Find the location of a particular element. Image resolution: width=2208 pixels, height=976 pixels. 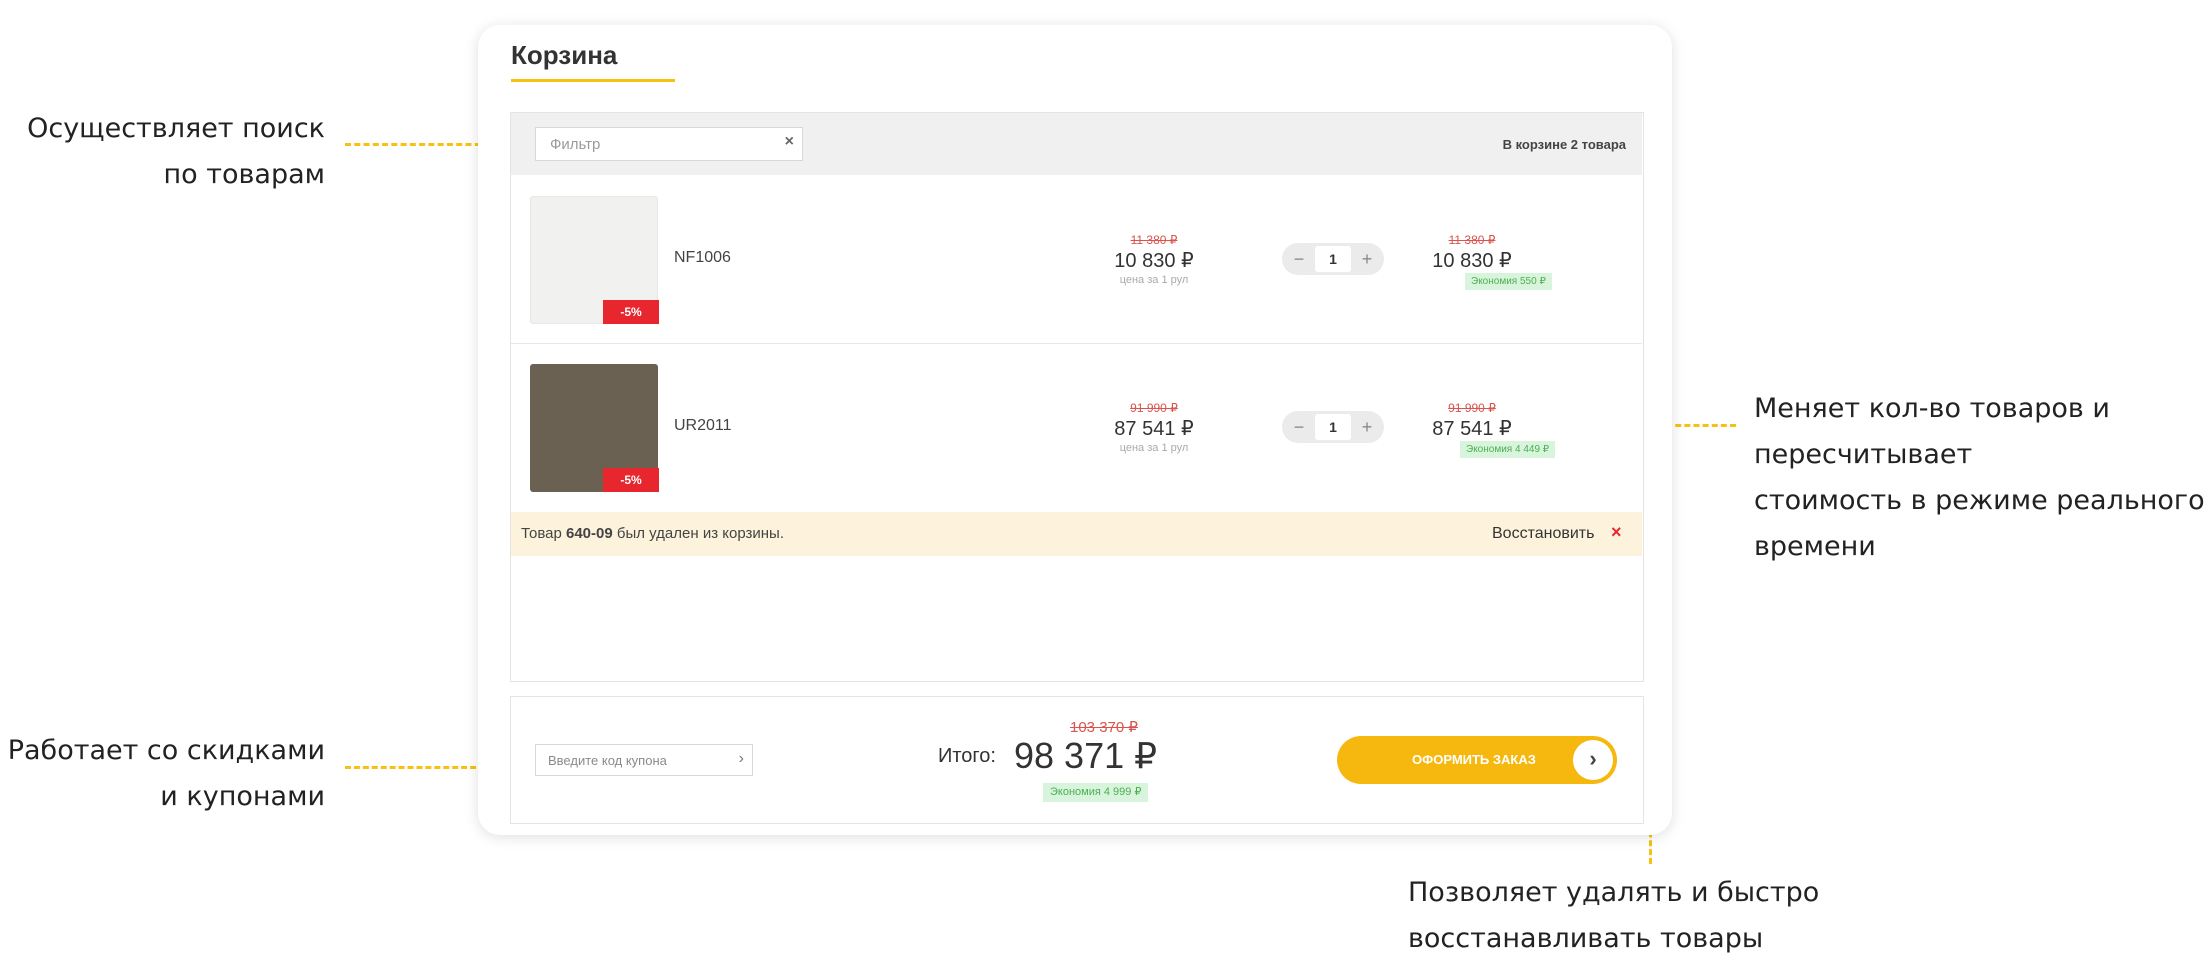

old-price: 91 990 ₽ is located at coordinates (1154, 408).